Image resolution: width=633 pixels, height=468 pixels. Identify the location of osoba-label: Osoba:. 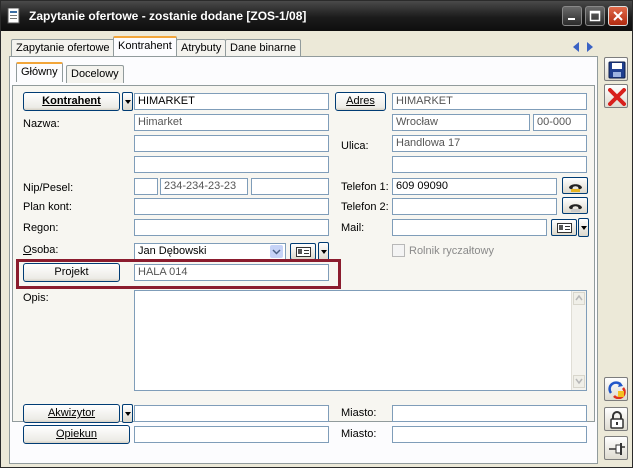
(41, 250).